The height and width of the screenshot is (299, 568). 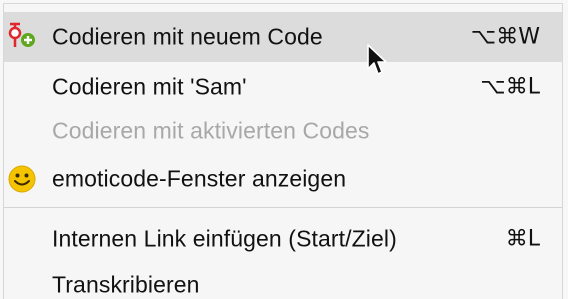 What do you see at coordinates (126, 284) in the screenshot?
I see `menu-item-label: Transkribieren` at bounding box center [126, 284].